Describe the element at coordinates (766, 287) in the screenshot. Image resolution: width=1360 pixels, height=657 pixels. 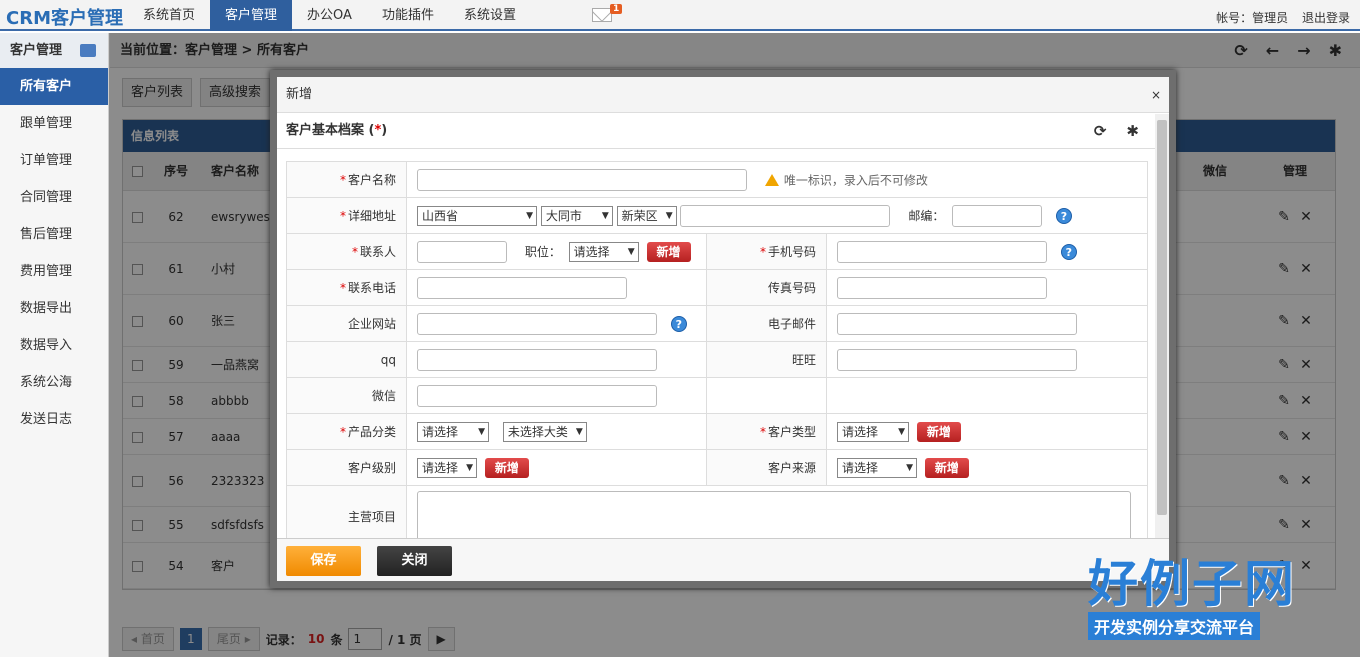
I see `label-fax: 传真号码` at that location.